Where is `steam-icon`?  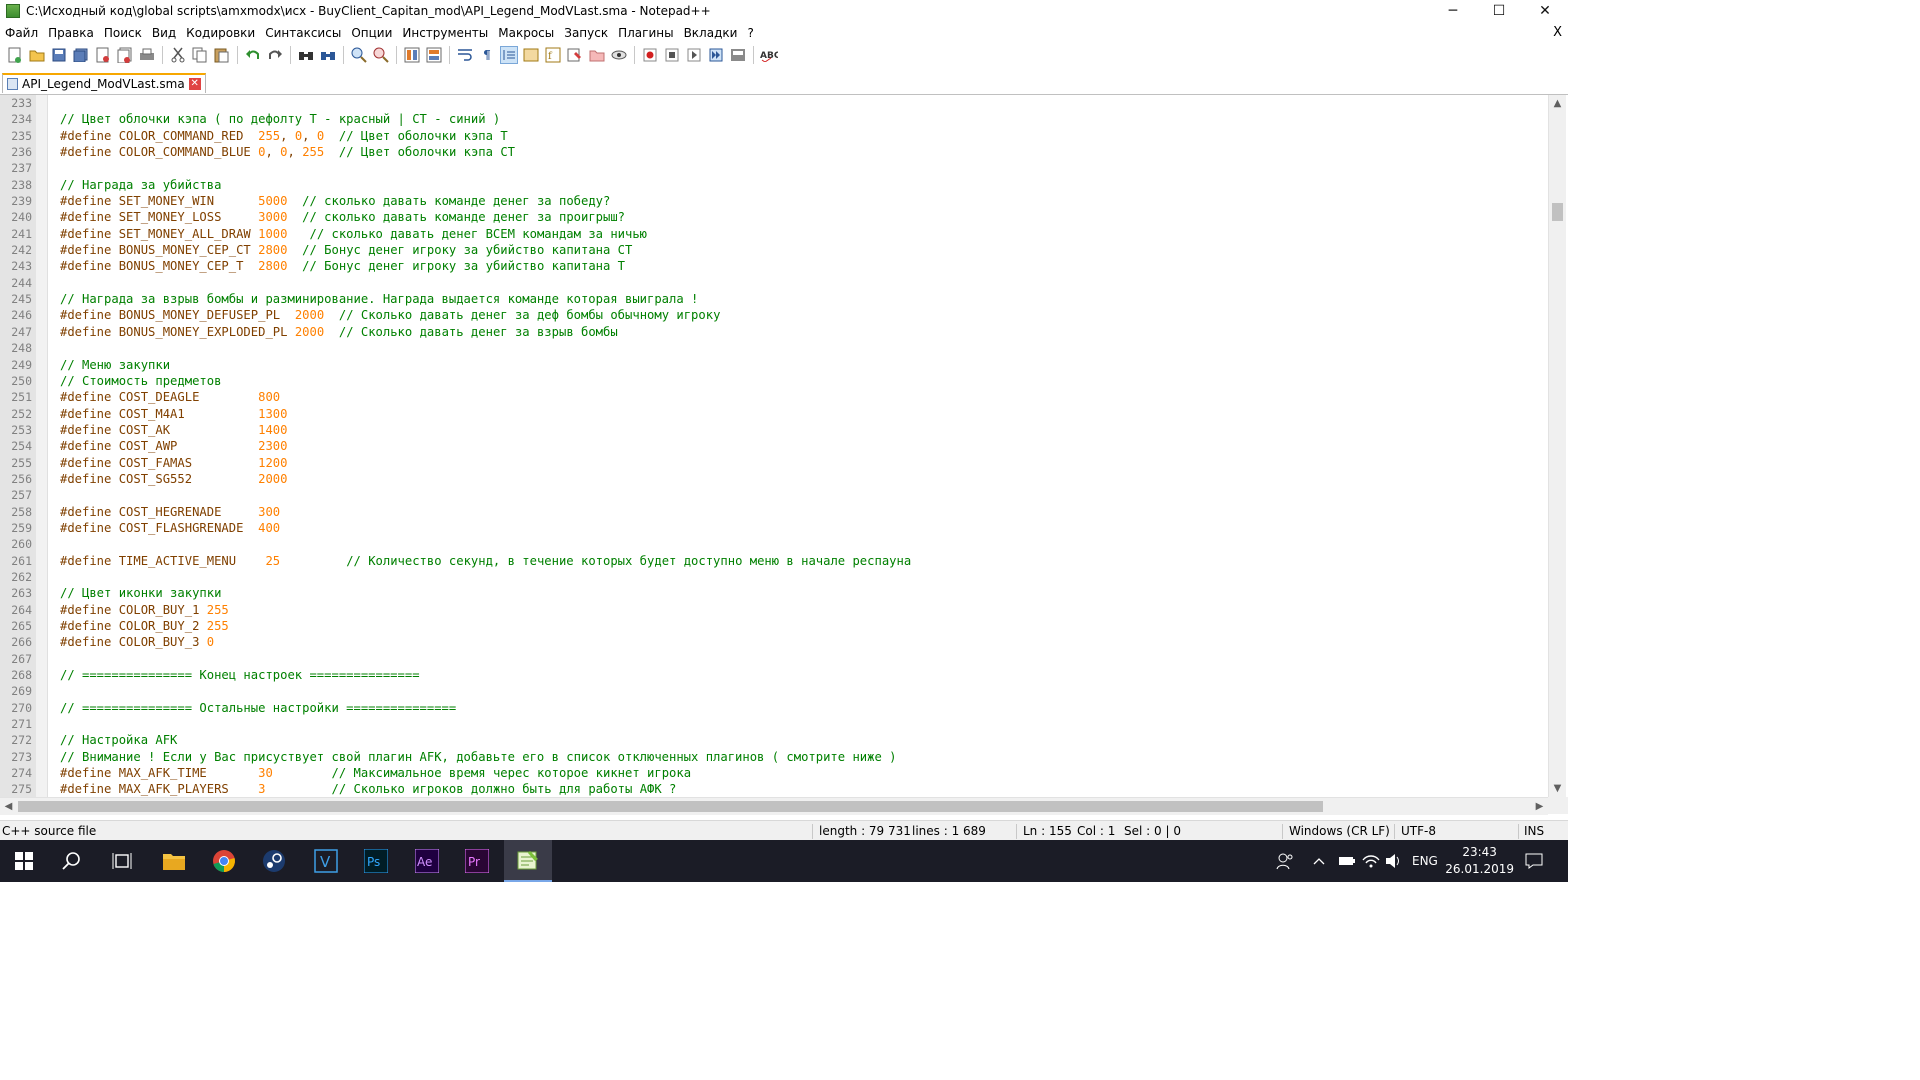
steam-icon is located at coordinates (274, 861).